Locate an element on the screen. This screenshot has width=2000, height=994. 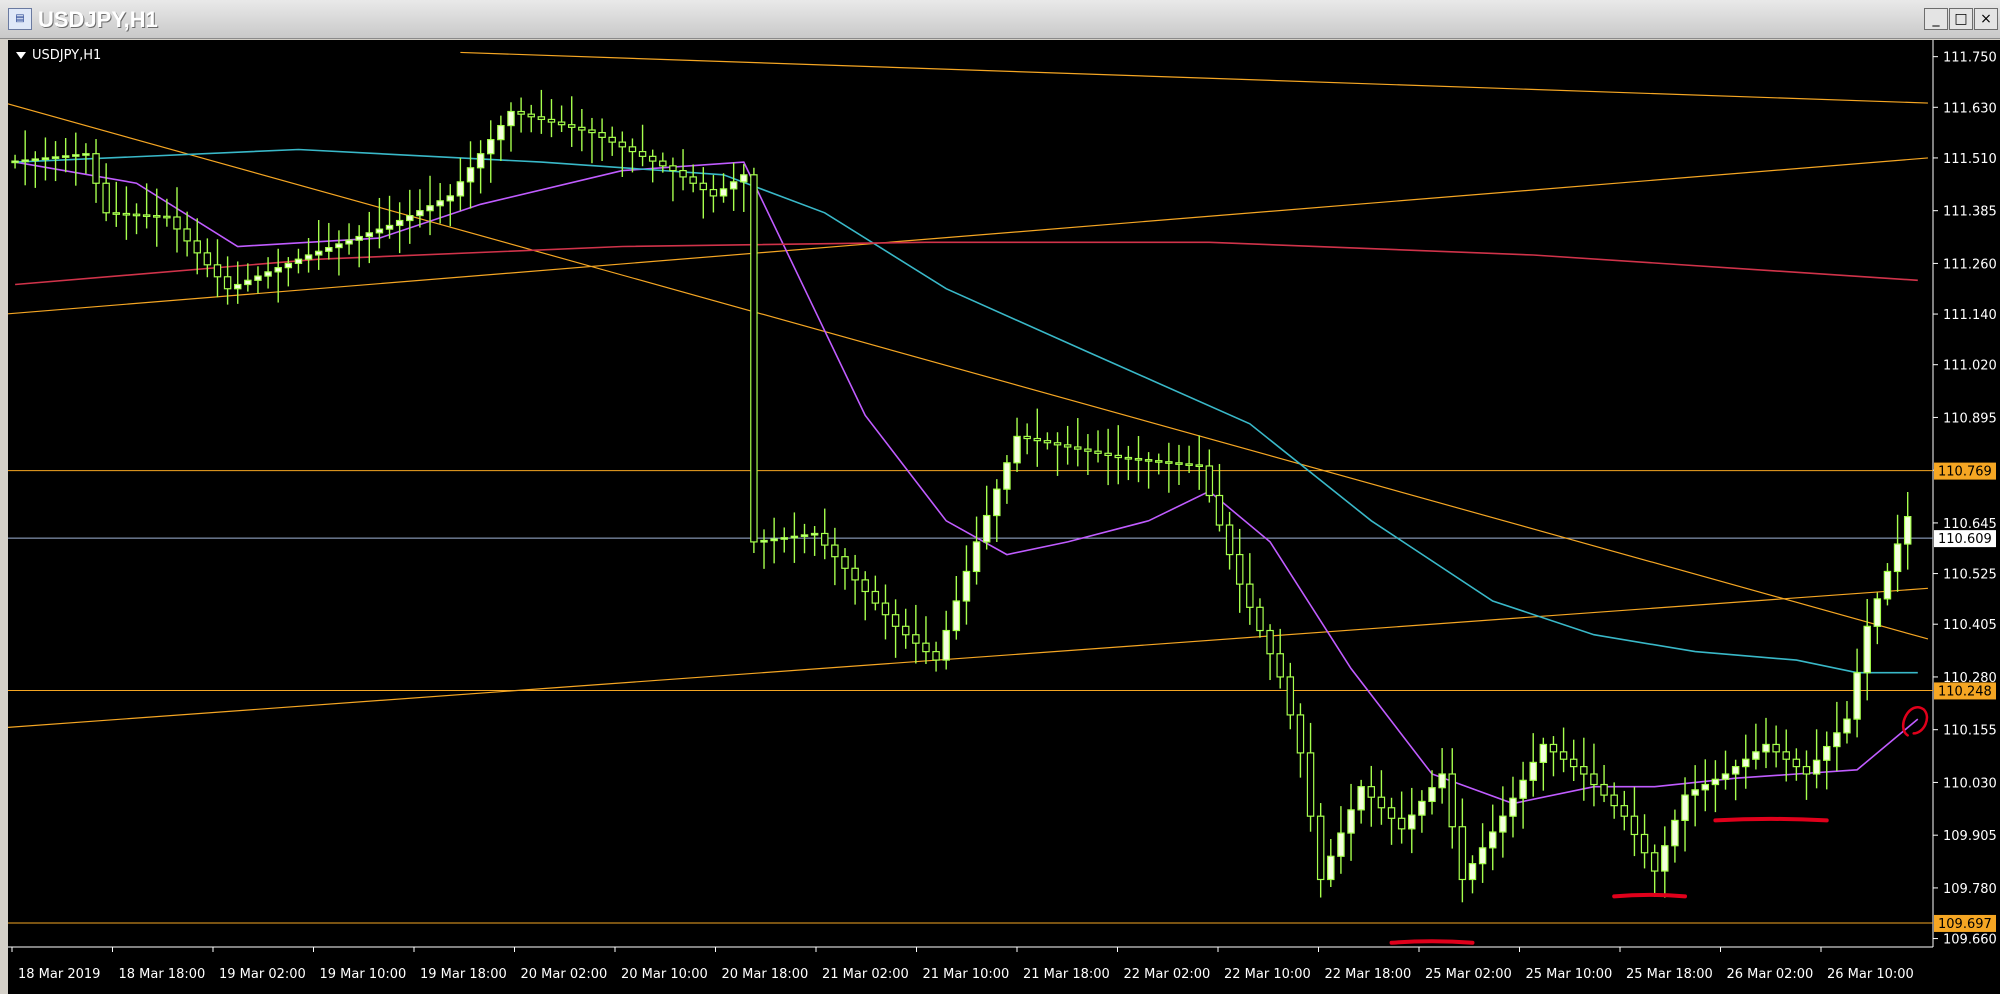
symbol-label-text: USDJPY,H1 is located at coordinates (67, 55).